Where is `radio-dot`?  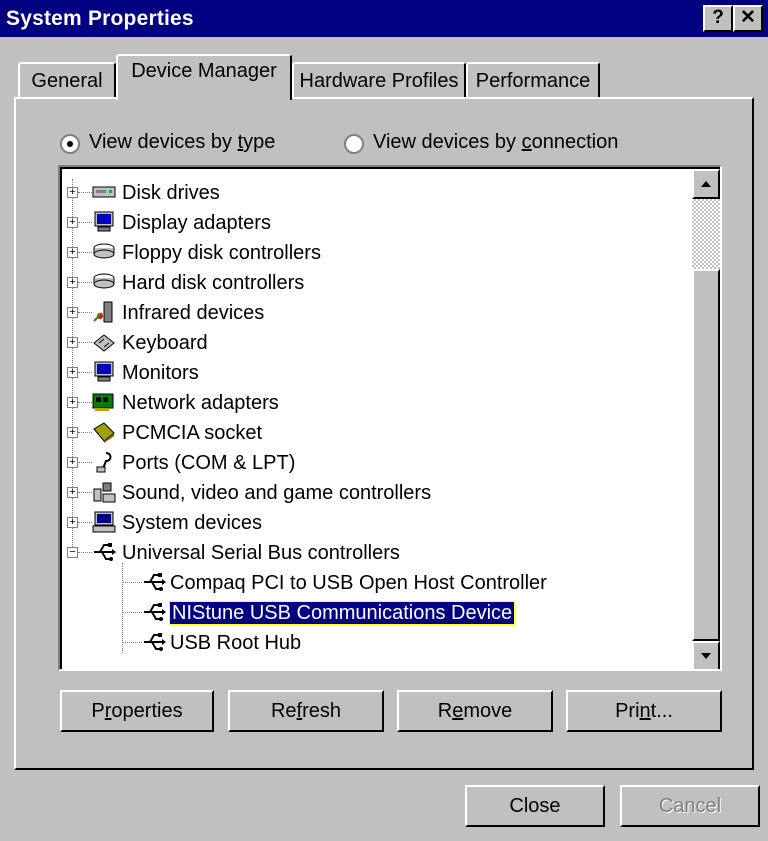 radio-dot is located at coordinates (70, 144).